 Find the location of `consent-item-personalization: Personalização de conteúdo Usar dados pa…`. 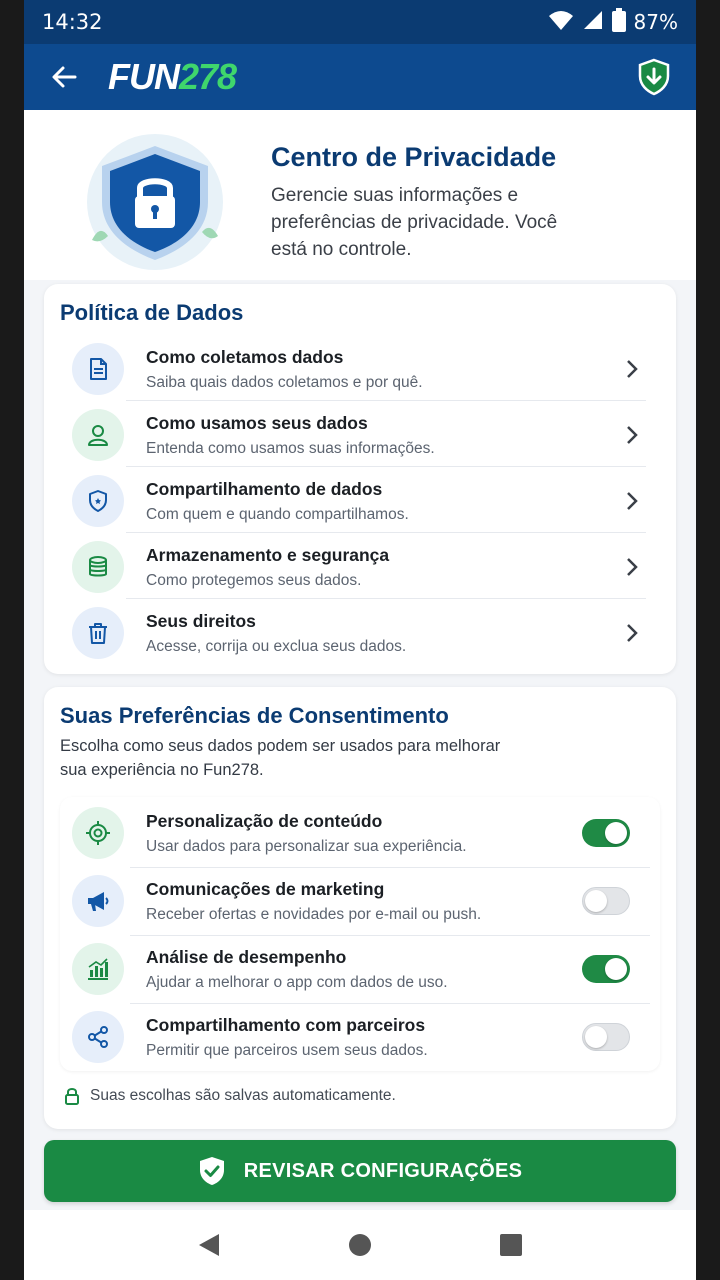

consent-item-personalization: Personalização de conteúdo Usar dados pa… is located at coordinates (360, 833).